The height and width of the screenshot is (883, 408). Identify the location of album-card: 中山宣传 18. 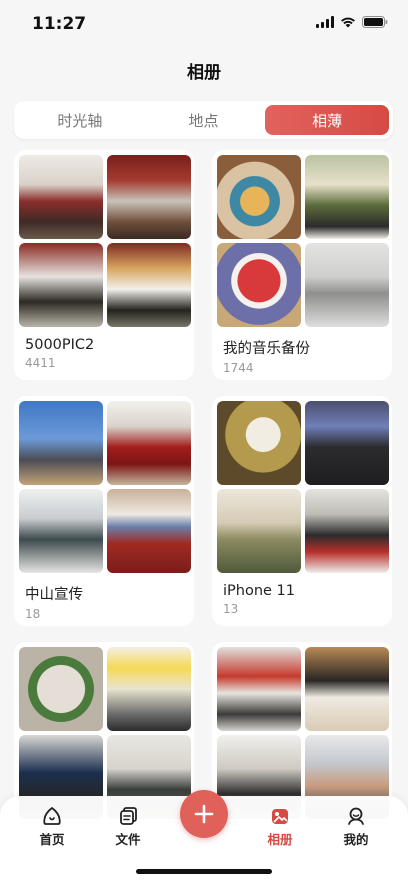
(104, 511).